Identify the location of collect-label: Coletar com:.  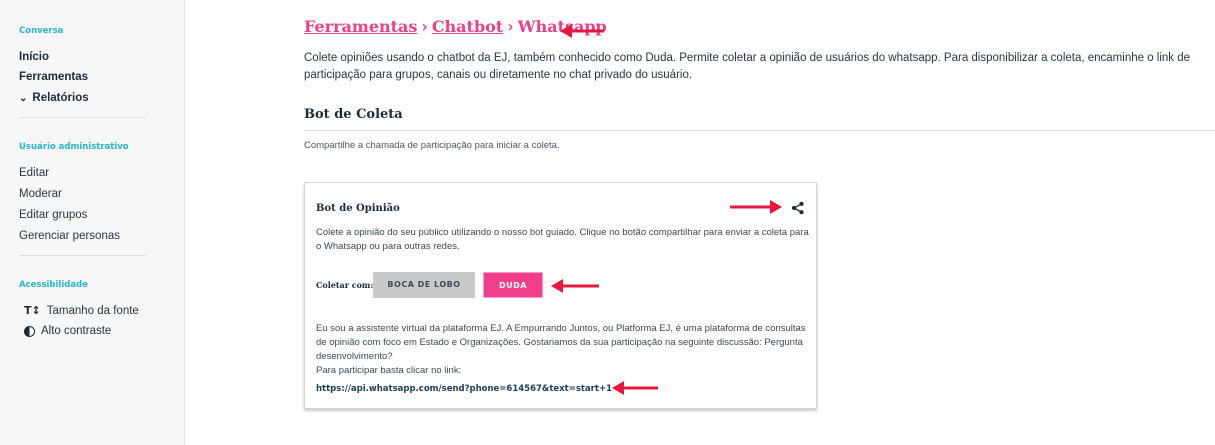
(345, 285).